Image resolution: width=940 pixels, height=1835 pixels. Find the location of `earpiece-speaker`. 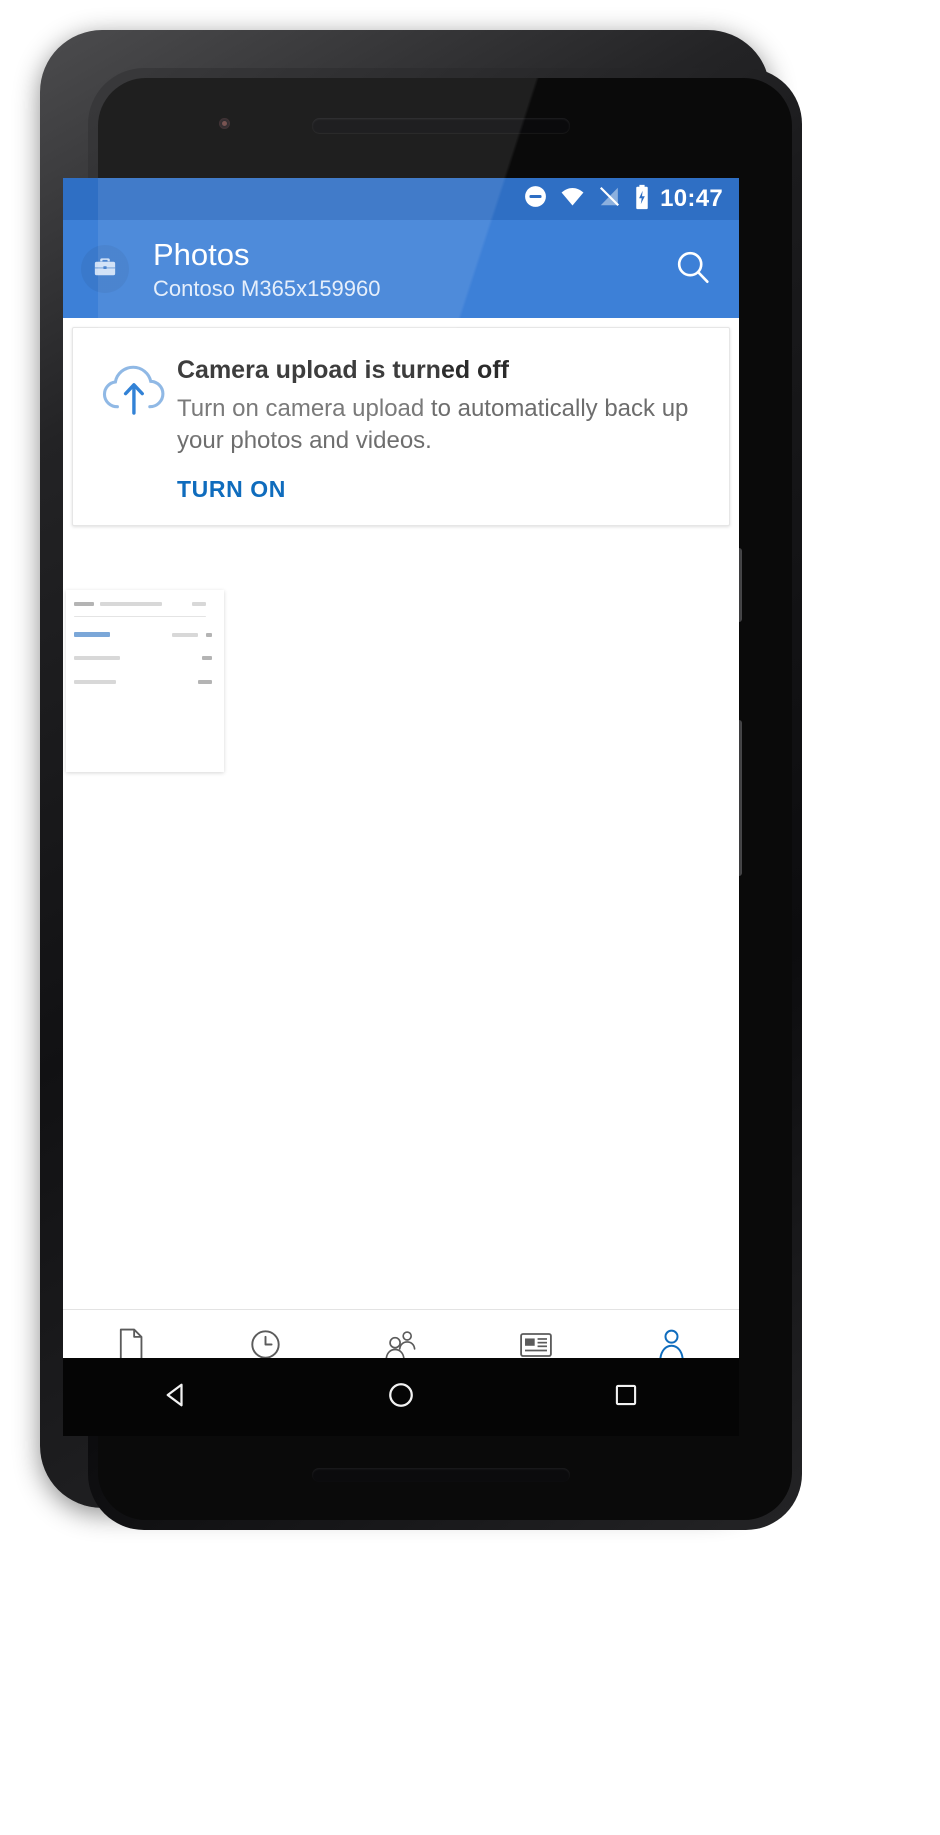

earpiece-speaker is located at coordinates (441, 125).